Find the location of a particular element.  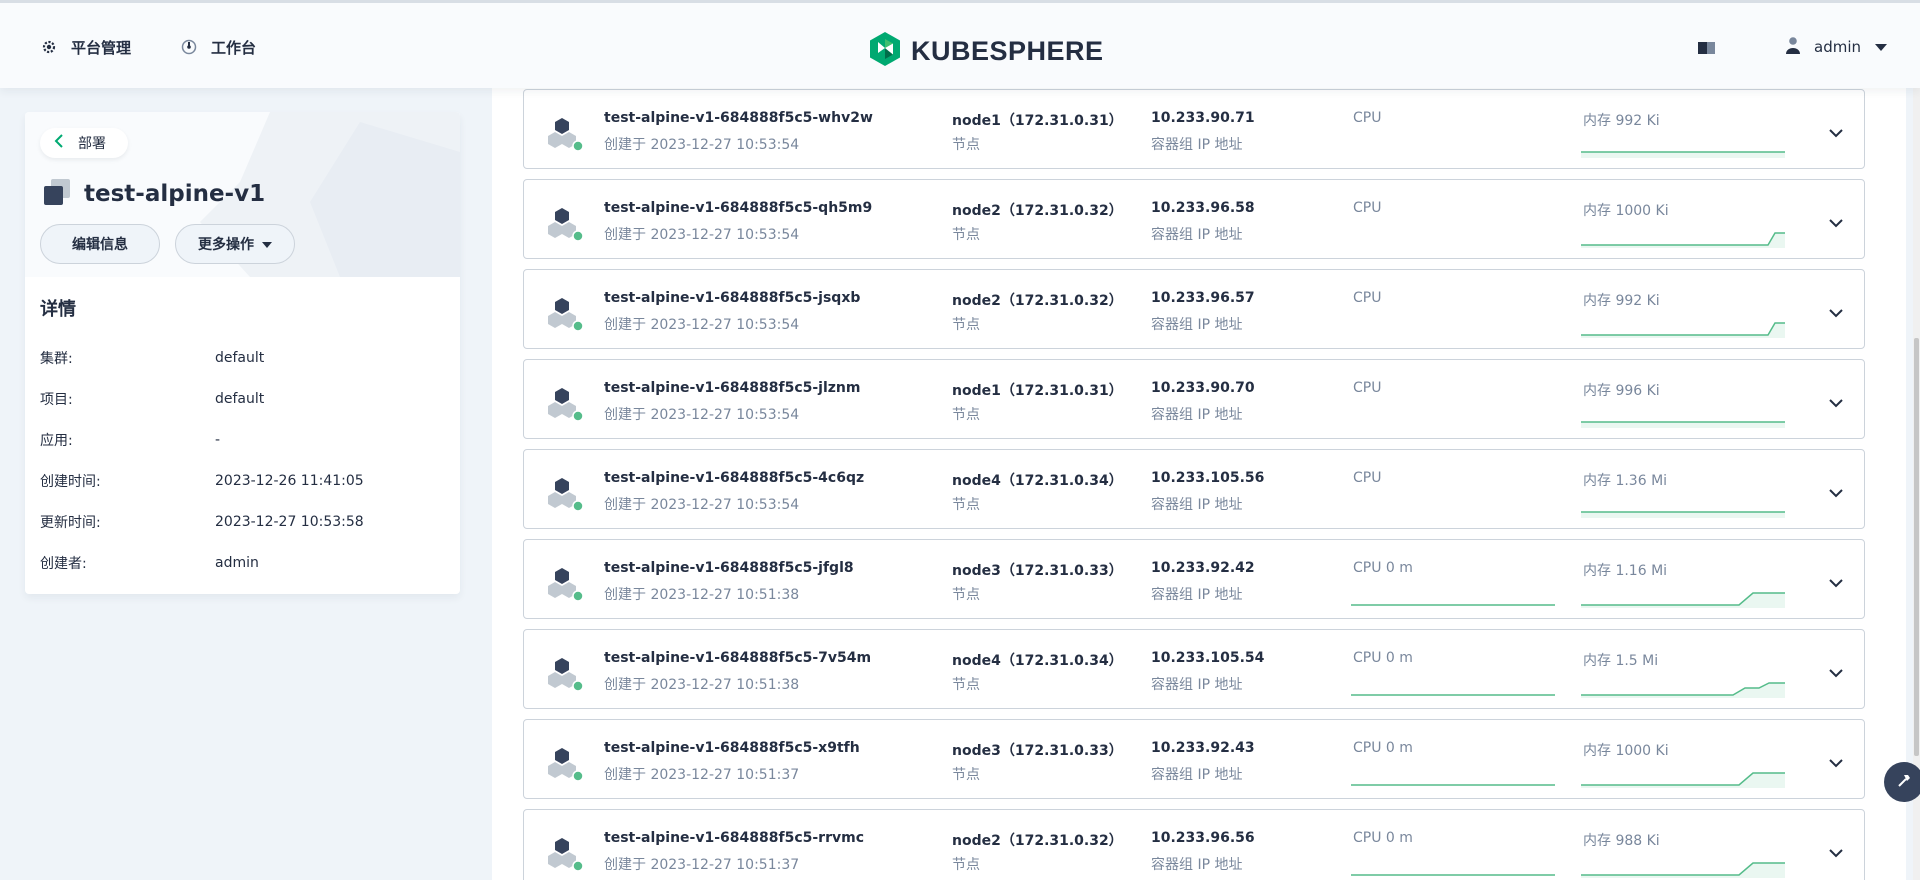

back-label: 部署 is located at coordinates (92, 144).